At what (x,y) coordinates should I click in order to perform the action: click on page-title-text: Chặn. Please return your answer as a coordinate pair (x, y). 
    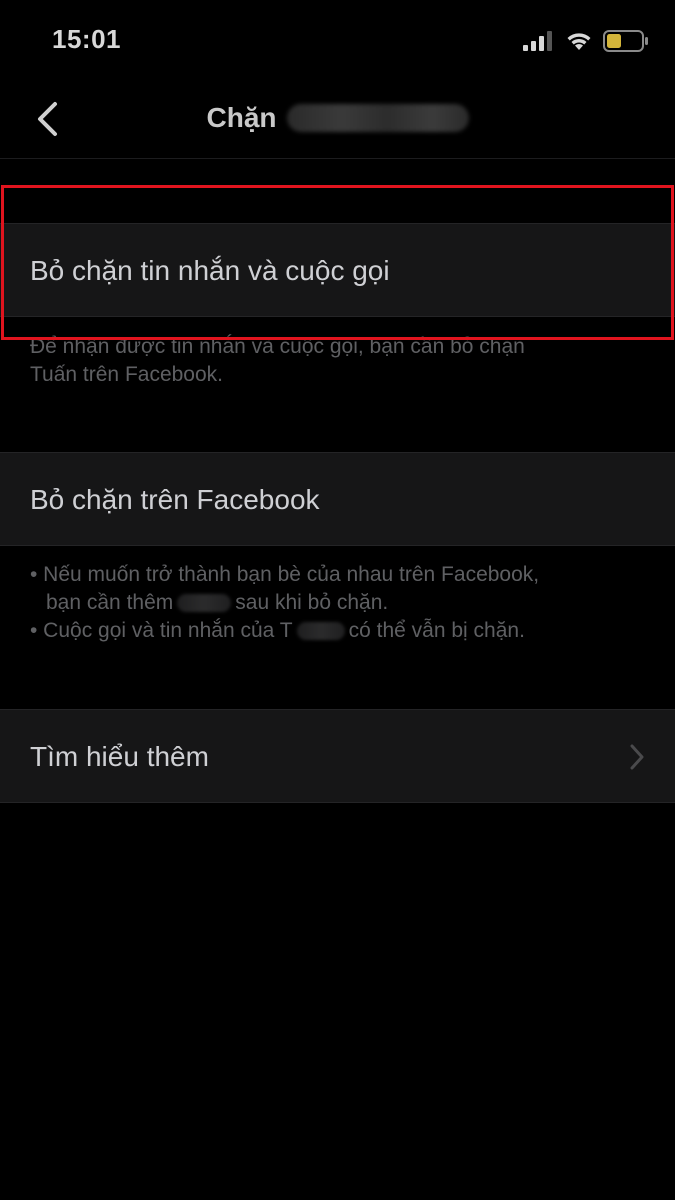
    Looking at the image, I should click on (241, 117).